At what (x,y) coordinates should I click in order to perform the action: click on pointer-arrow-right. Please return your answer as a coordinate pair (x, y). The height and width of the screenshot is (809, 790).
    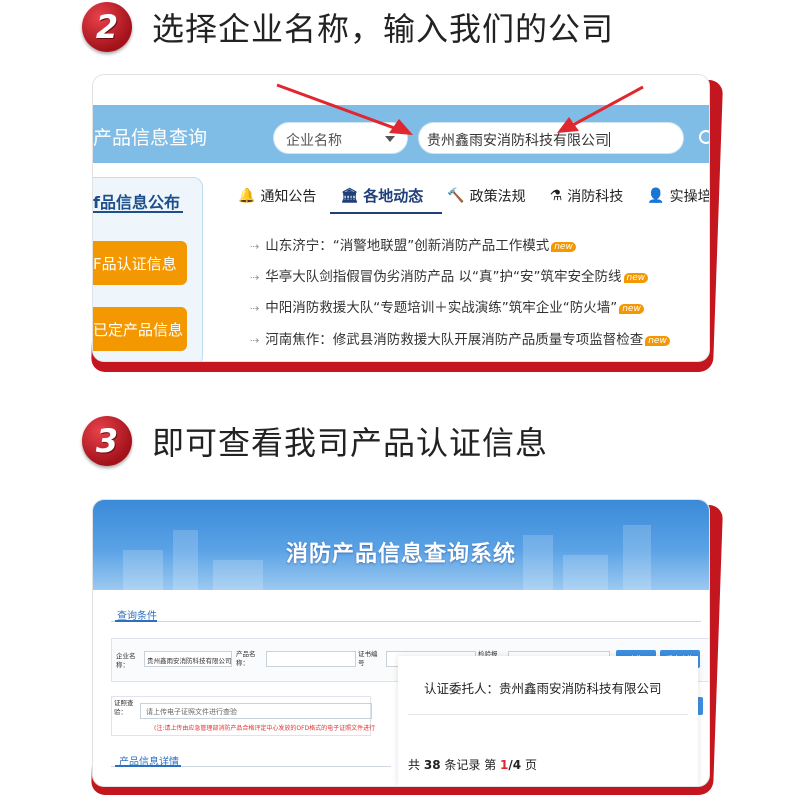
    Looking at the image, I should click on (600, 109).